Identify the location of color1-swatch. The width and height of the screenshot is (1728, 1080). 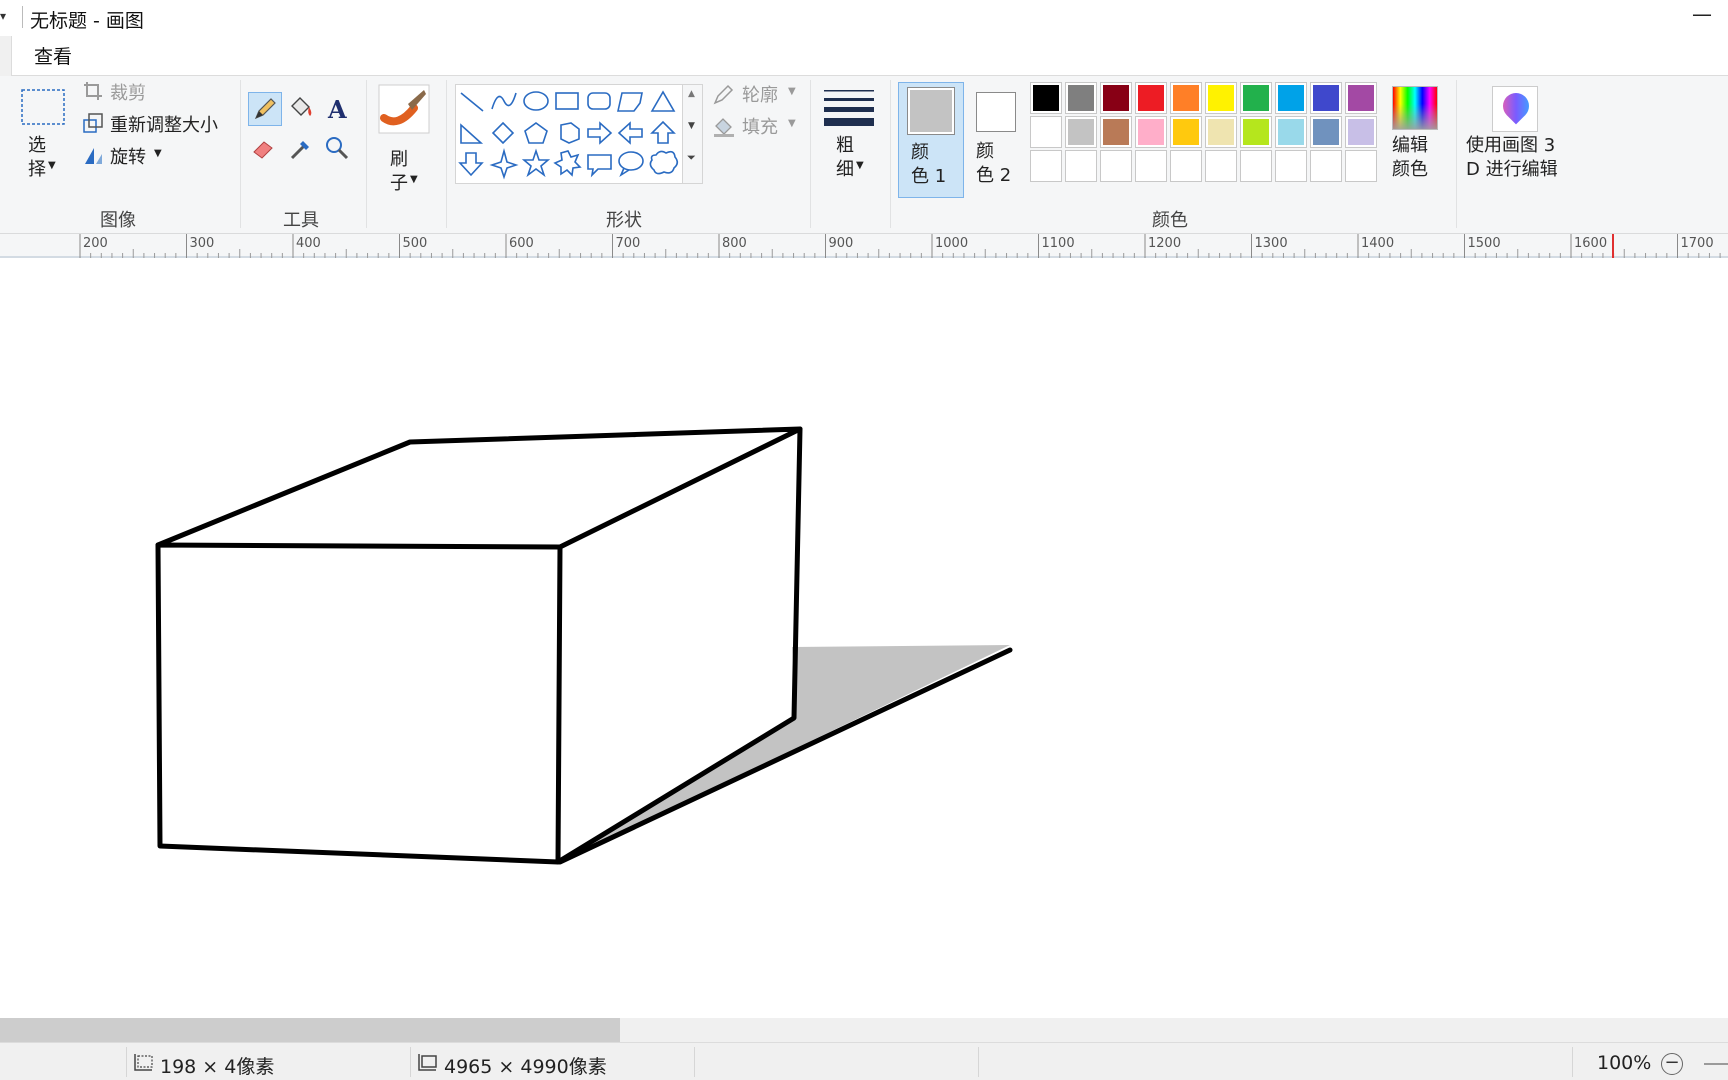
(931, 111).